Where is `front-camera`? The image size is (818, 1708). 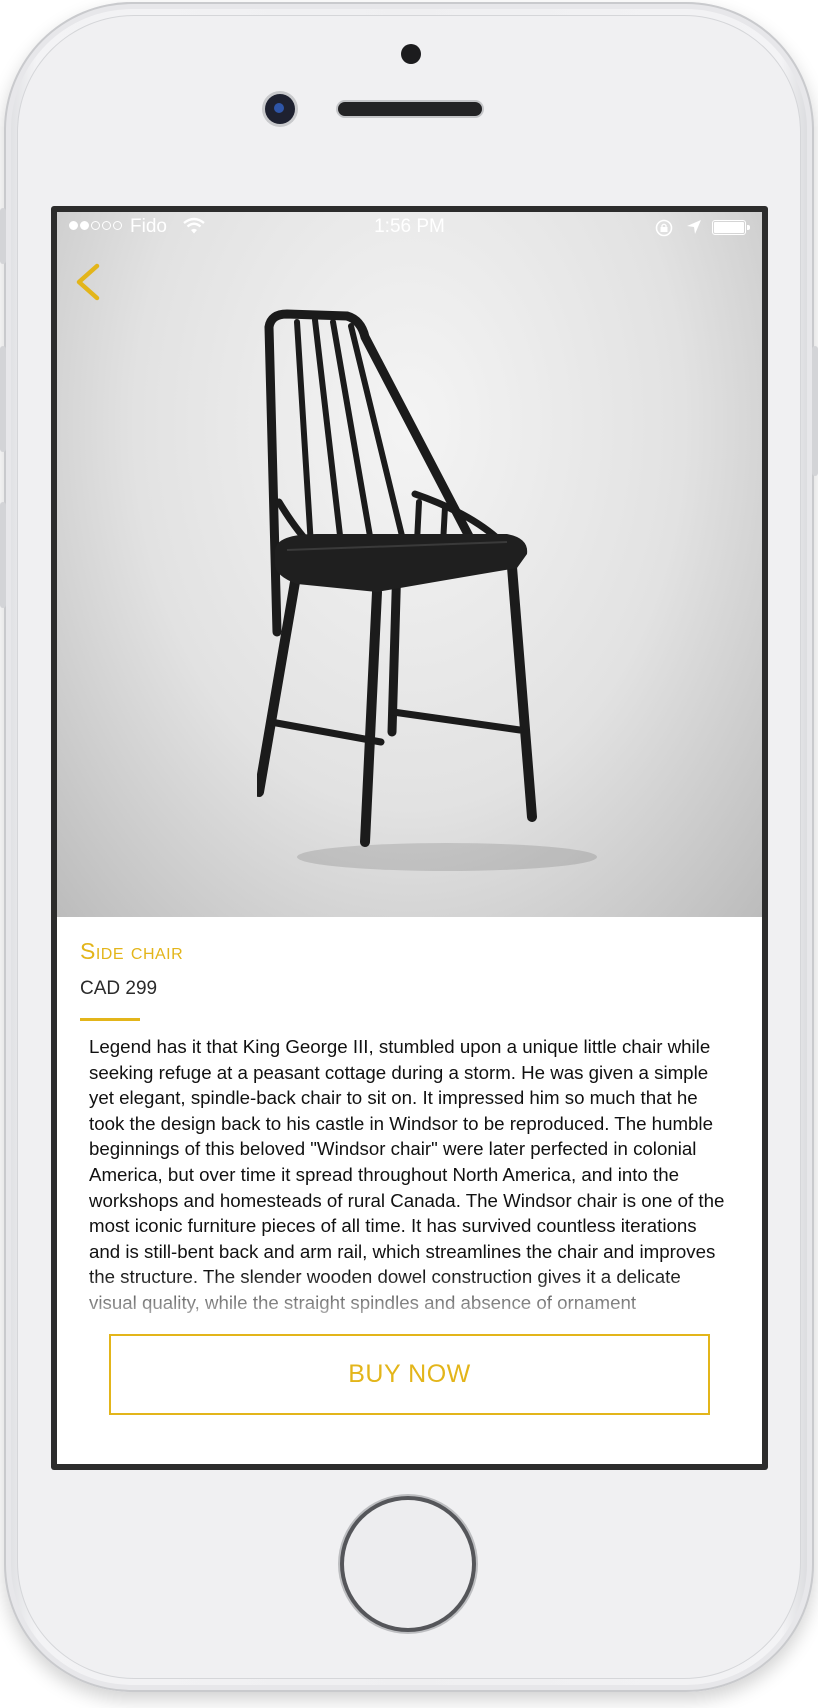
front-camera is located at coordinates (280, 109).